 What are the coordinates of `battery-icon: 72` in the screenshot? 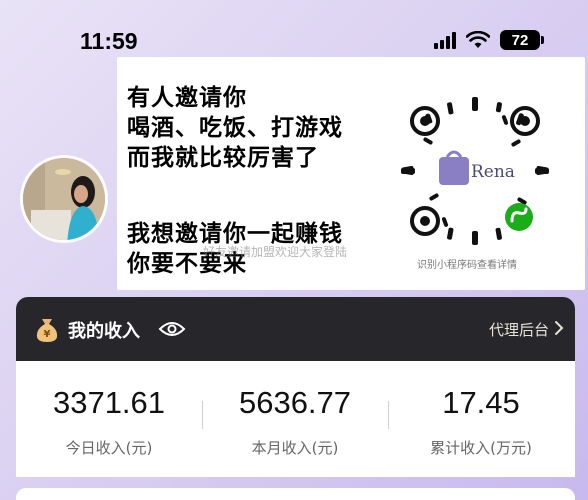 It's located at (522, 40).